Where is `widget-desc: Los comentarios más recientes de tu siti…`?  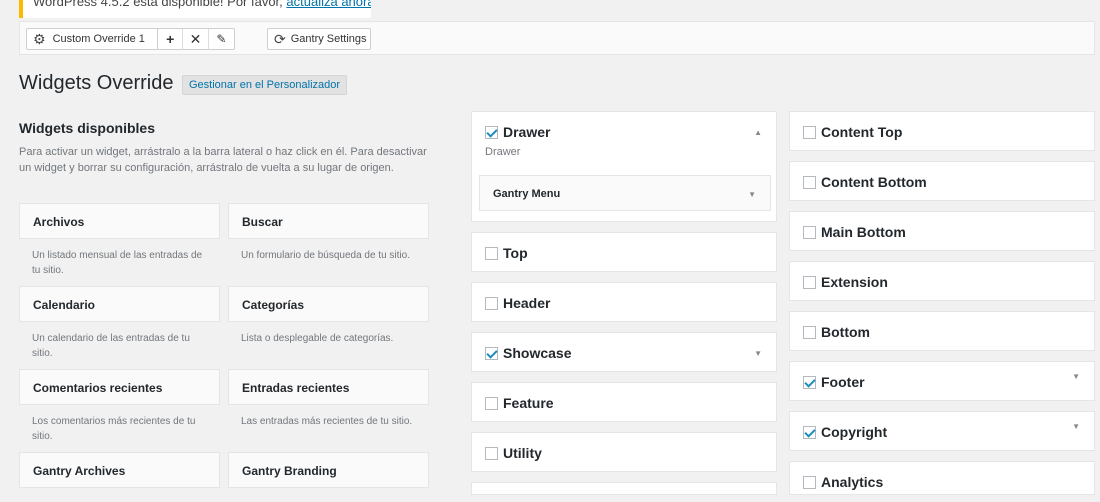
widget-desc: Los comentarios más recientes de tu siti… is located at coordinates (114, 429).